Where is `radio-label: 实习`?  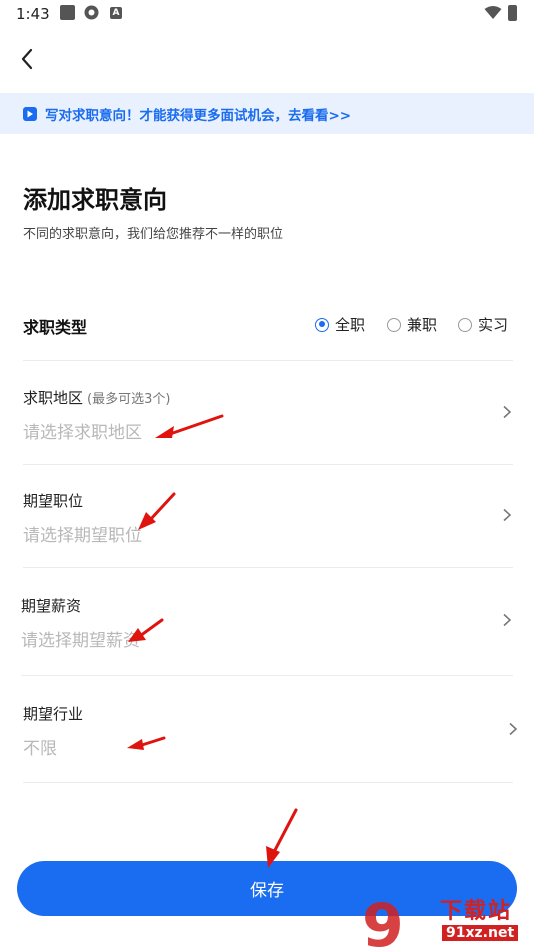 radio-label: 实习 is located at coordinates (493, 325).